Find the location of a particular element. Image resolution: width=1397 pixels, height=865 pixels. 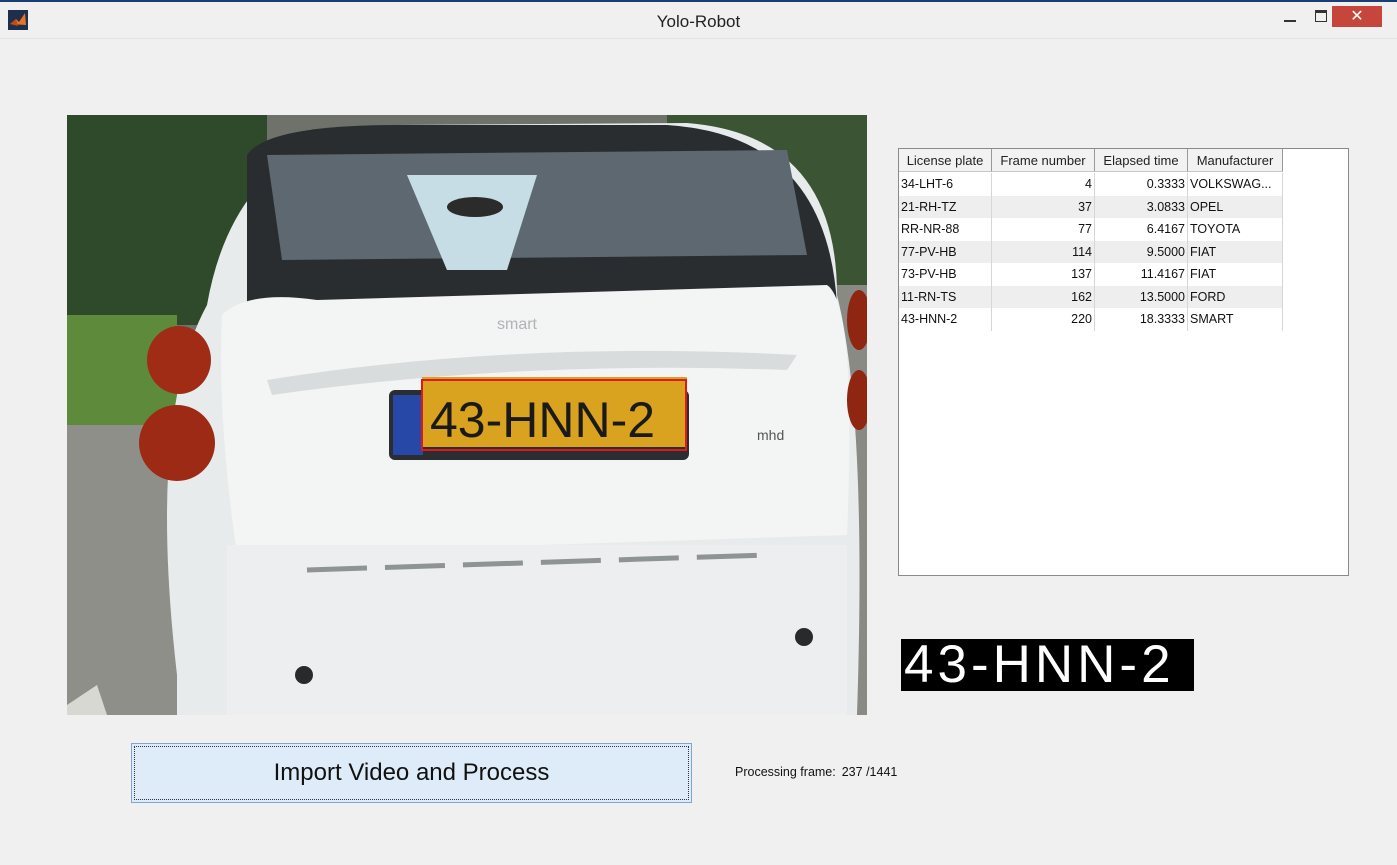

cell-frame-number: 220 is located at coordinates (1043, 319).